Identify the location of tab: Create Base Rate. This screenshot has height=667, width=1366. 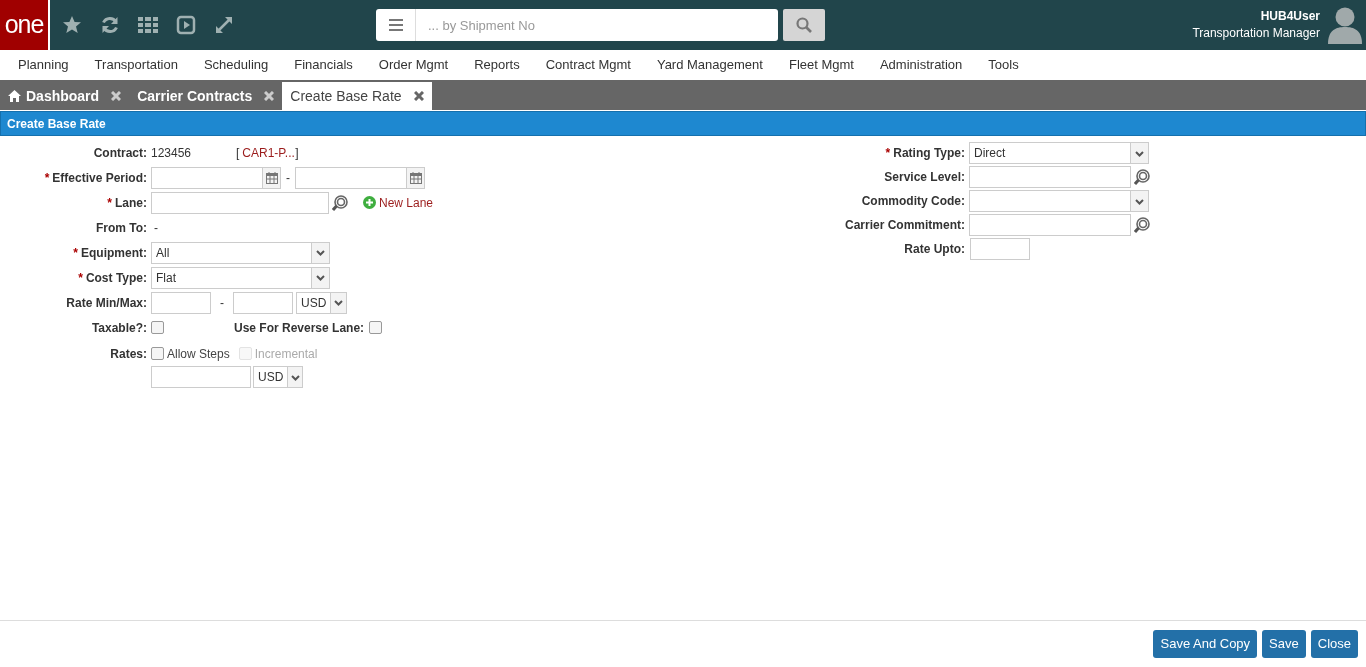
(357, 96).